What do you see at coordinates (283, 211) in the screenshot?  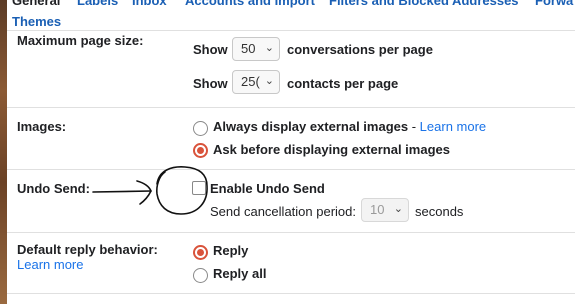 I see `send-cancellation-period-label: Send cancellation period:` at bounding box center [283, 211].